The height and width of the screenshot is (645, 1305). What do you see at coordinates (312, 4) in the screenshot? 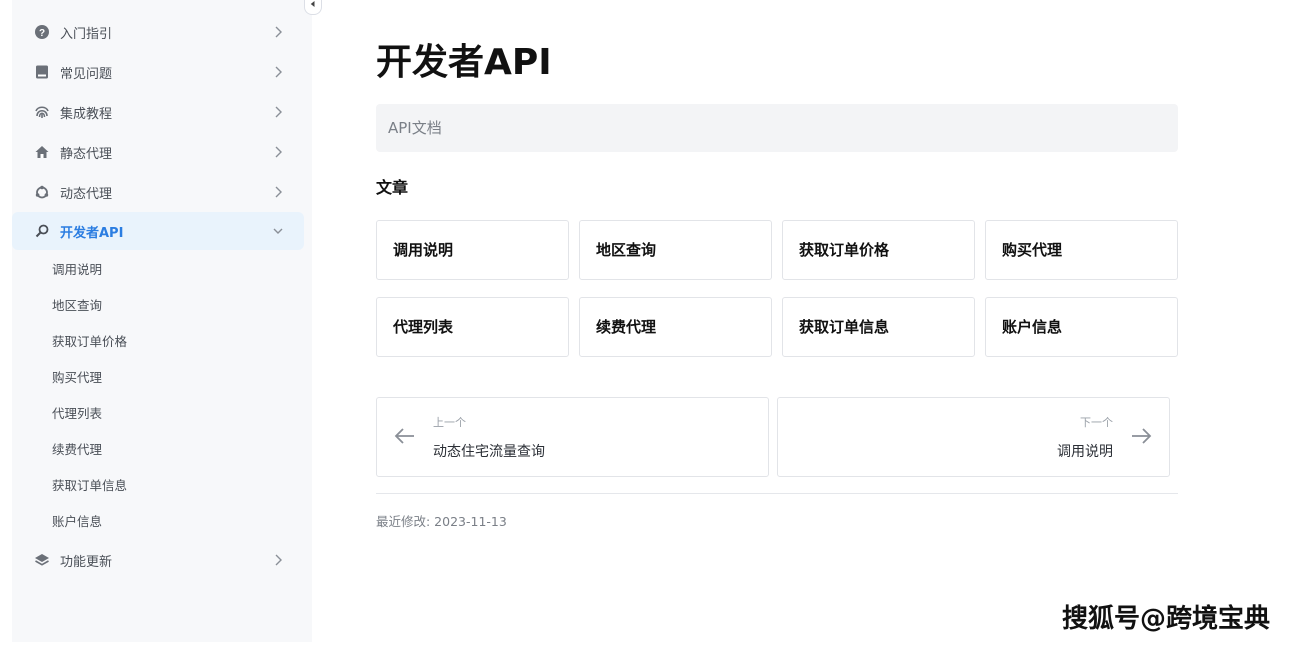
I see `caret-left-icon` at bounding box center [312, 4].